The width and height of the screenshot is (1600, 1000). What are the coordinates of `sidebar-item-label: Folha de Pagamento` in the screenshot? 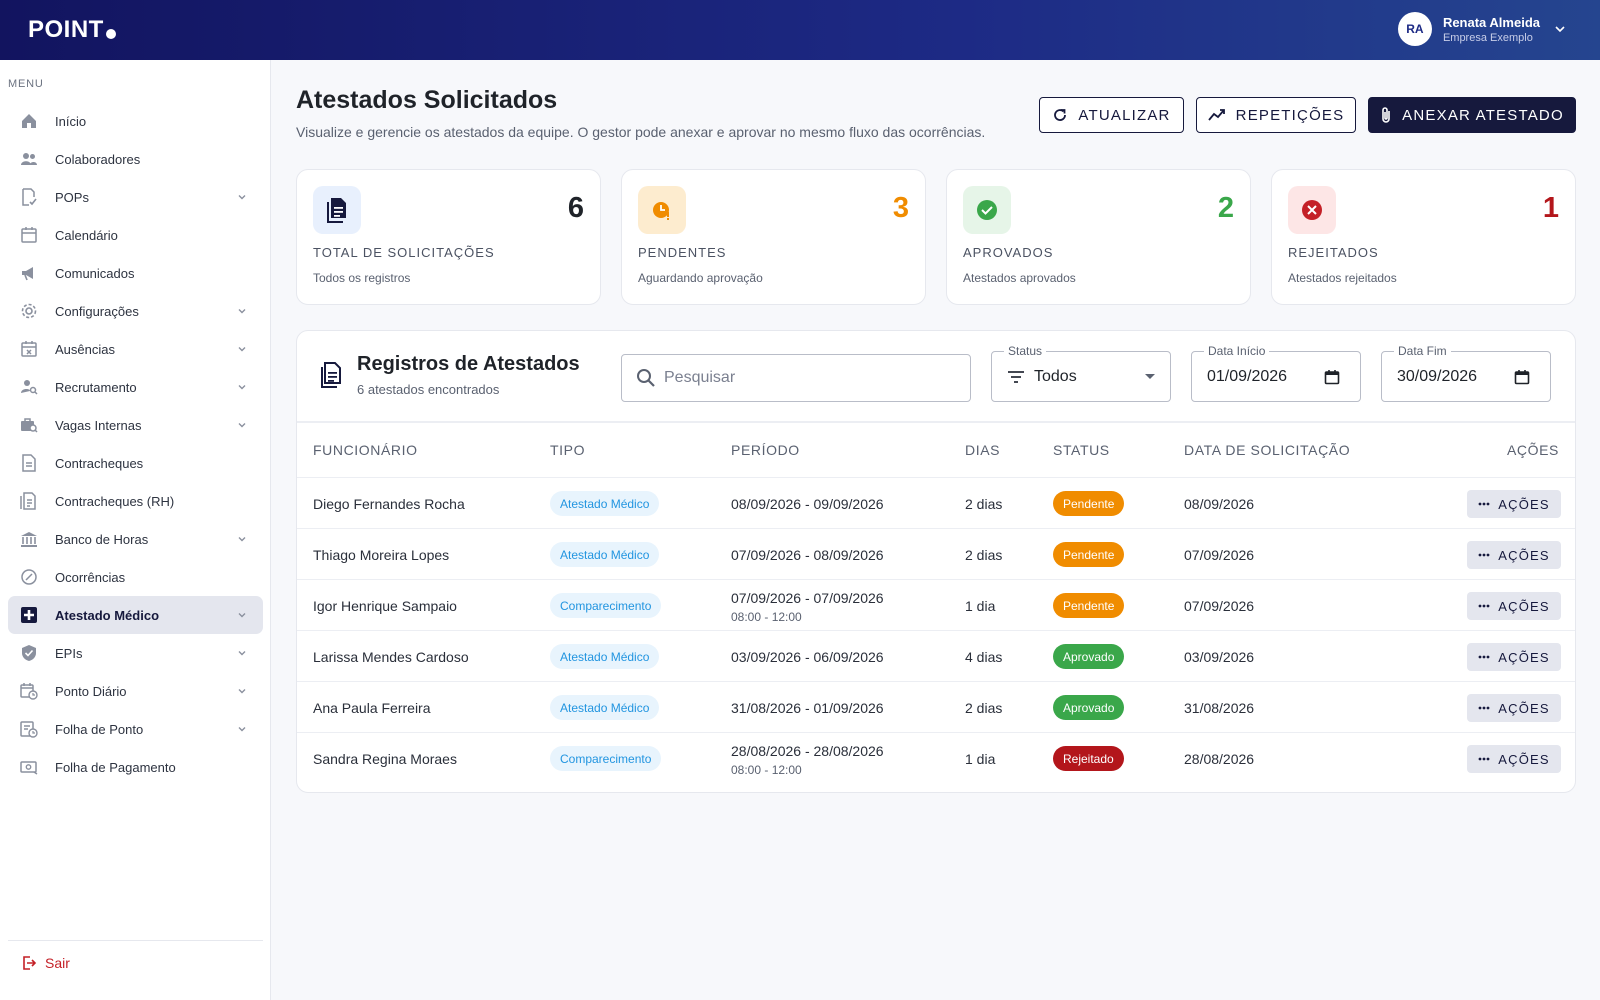 It's located at (115, 767).